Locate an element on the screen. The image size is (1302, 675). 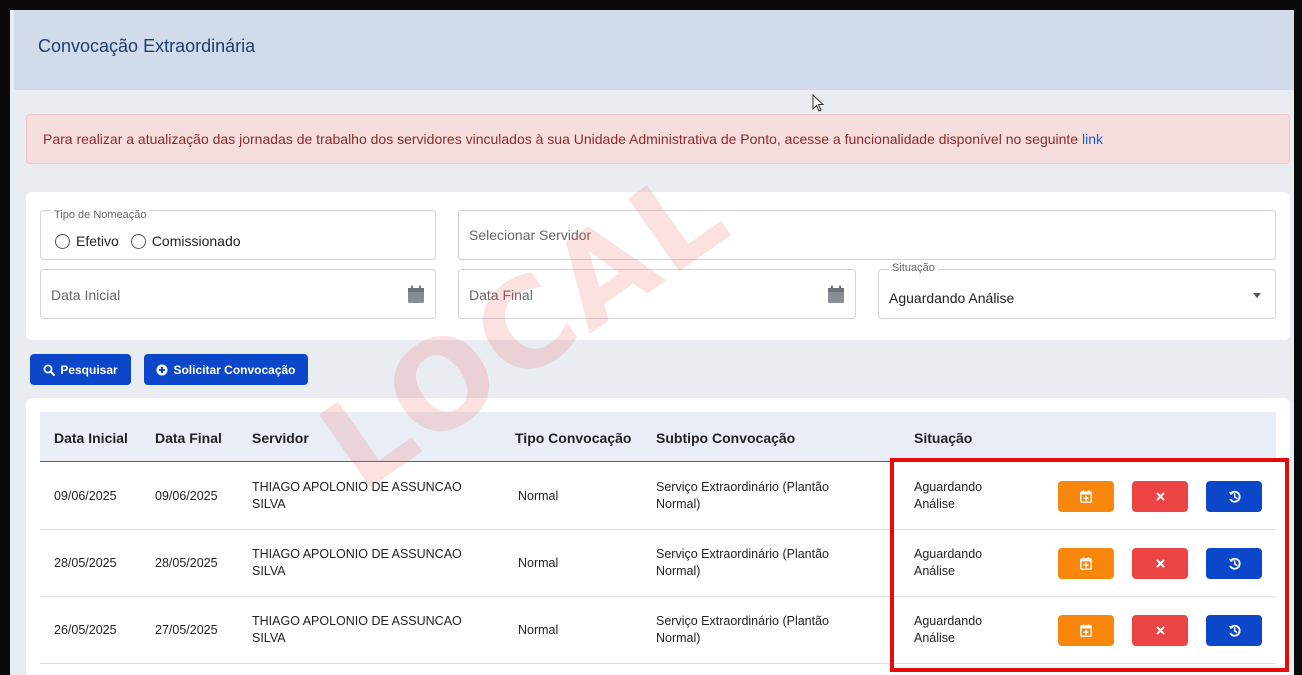
situacao-label: Situação is located at coordinates (913, 268).